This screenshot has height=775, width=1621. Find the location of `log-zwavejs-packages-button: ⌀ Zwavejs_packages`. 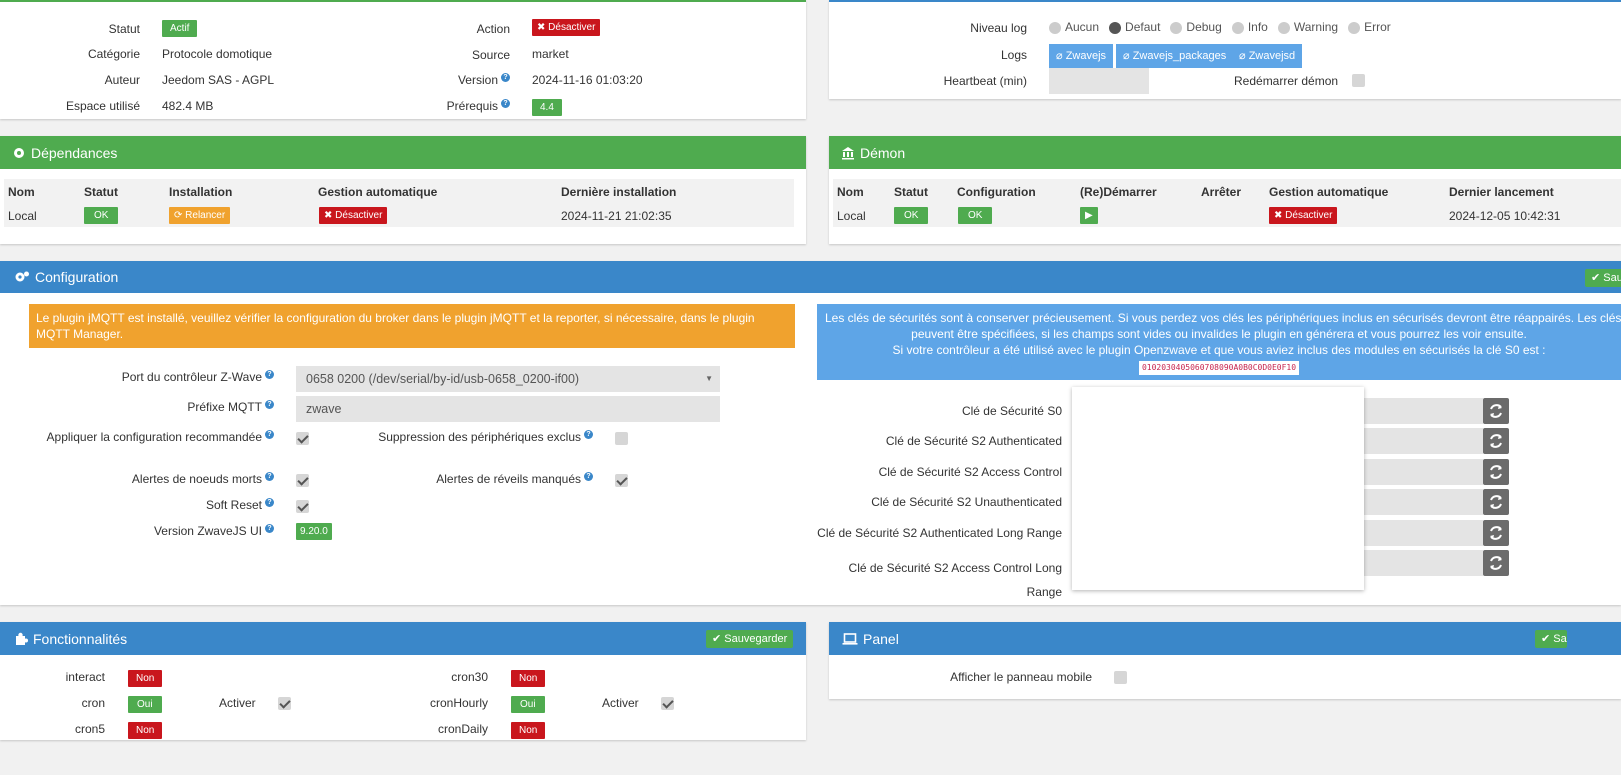

log-zwavejs-packages-button: ⌀ Zwavejs_packages is located at coordinates (1175, 56).